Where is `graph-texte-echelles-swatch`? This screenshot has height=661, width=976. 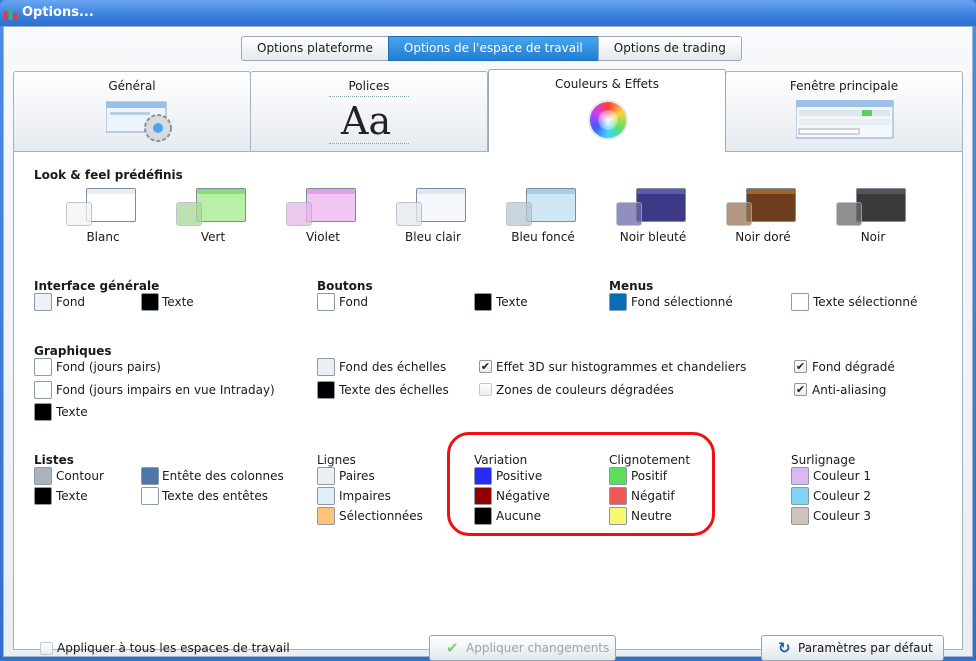
graph-texte-echelles-swatch is located at coordinates (326, 390).